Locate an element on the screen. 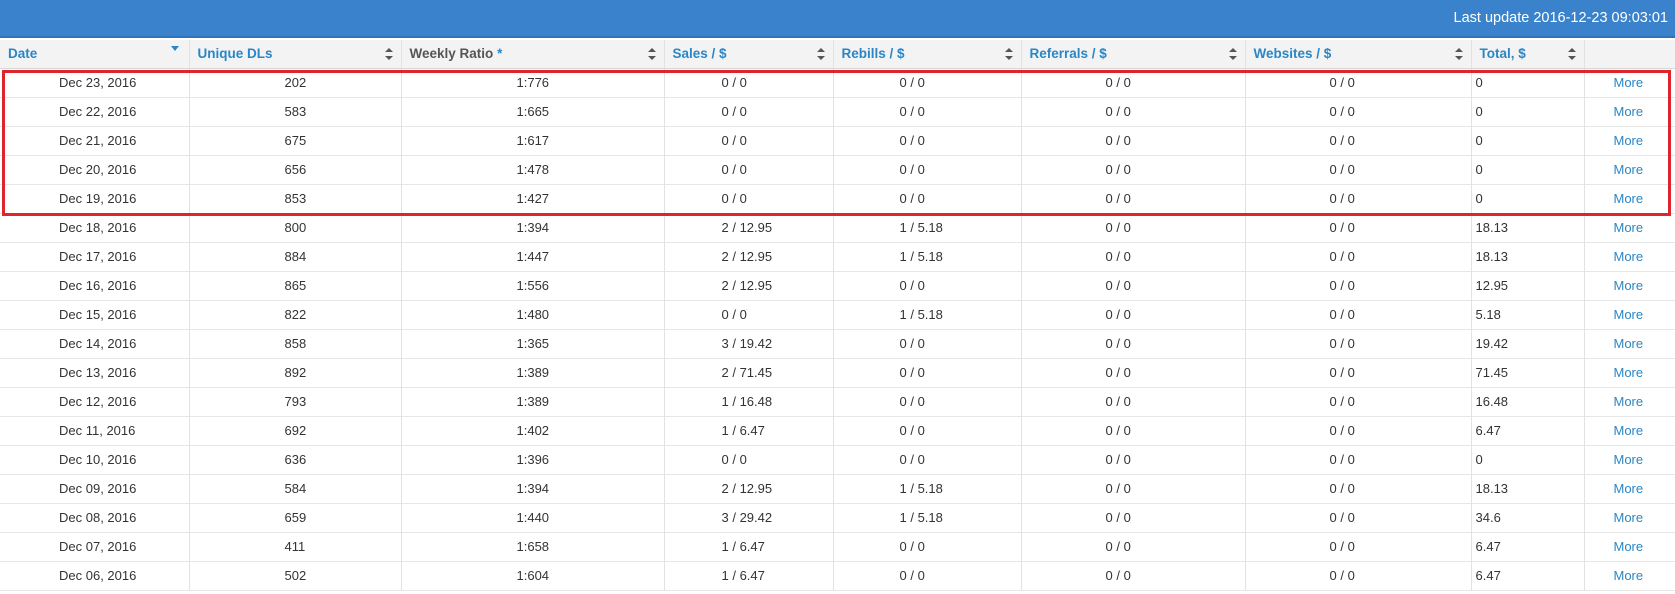  cell-weekly-ratio: 1:447 is located at coordinates (533, 256).